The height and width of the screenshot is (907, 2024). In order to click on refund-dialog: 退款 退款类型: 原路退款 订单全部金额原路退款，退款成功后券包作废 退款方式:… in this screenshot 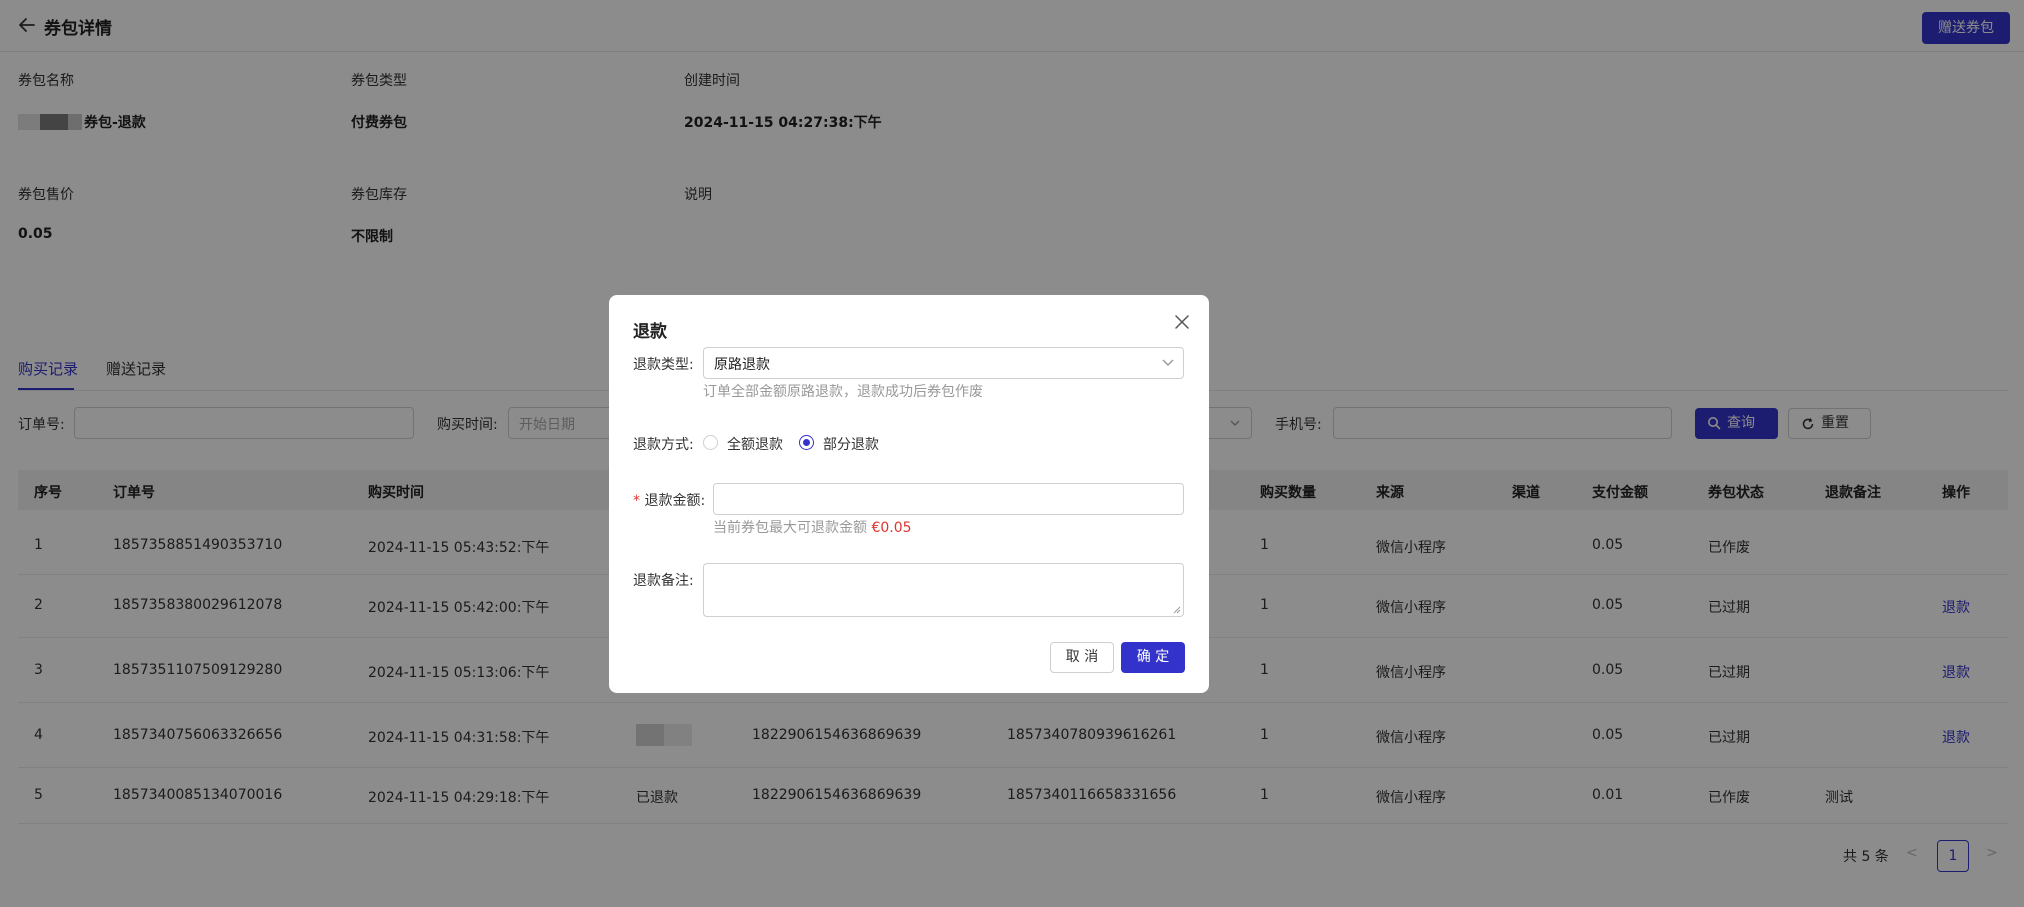, I will do `click(909, 494)`.